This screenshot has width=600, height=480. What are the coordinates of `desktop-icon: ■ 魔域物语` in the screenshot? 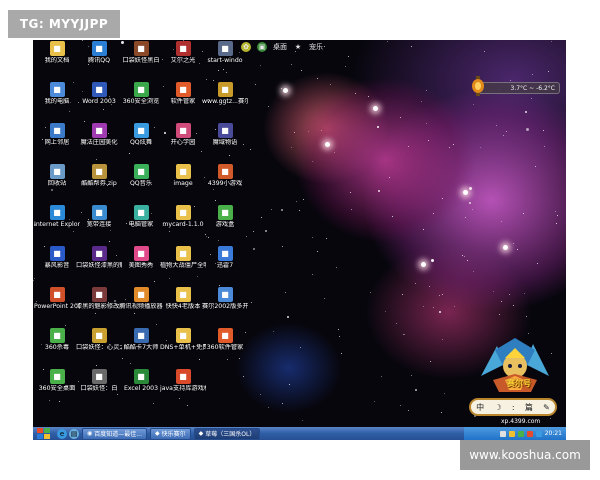 It's located at (225, 134).